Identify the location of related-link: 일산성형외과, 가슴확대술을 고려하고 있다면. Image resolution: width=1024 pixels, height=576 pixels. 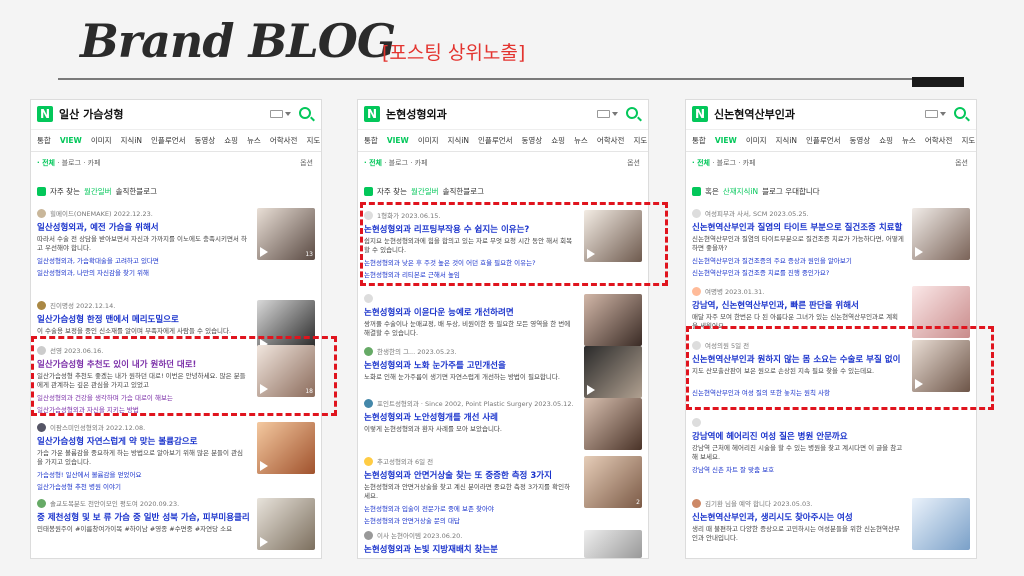
(143, 260).